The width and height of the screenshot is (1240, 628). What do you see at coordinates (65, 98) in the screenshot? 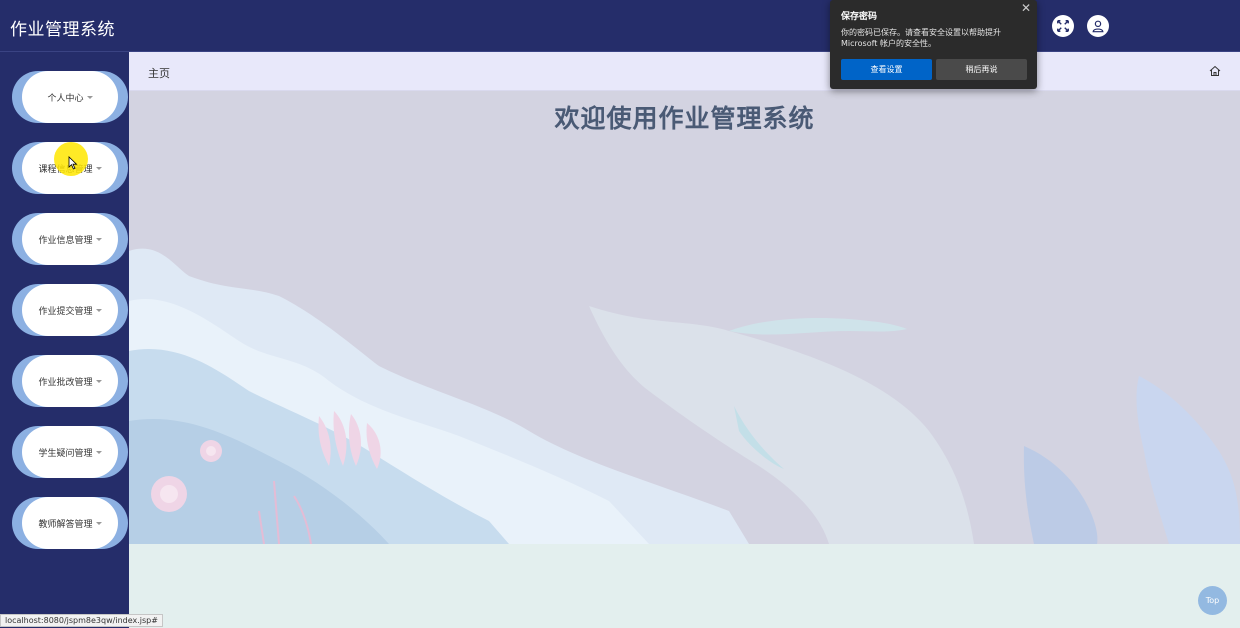
I see `sidebar-item-label: 个人中心` at bounding box center [65, 98].